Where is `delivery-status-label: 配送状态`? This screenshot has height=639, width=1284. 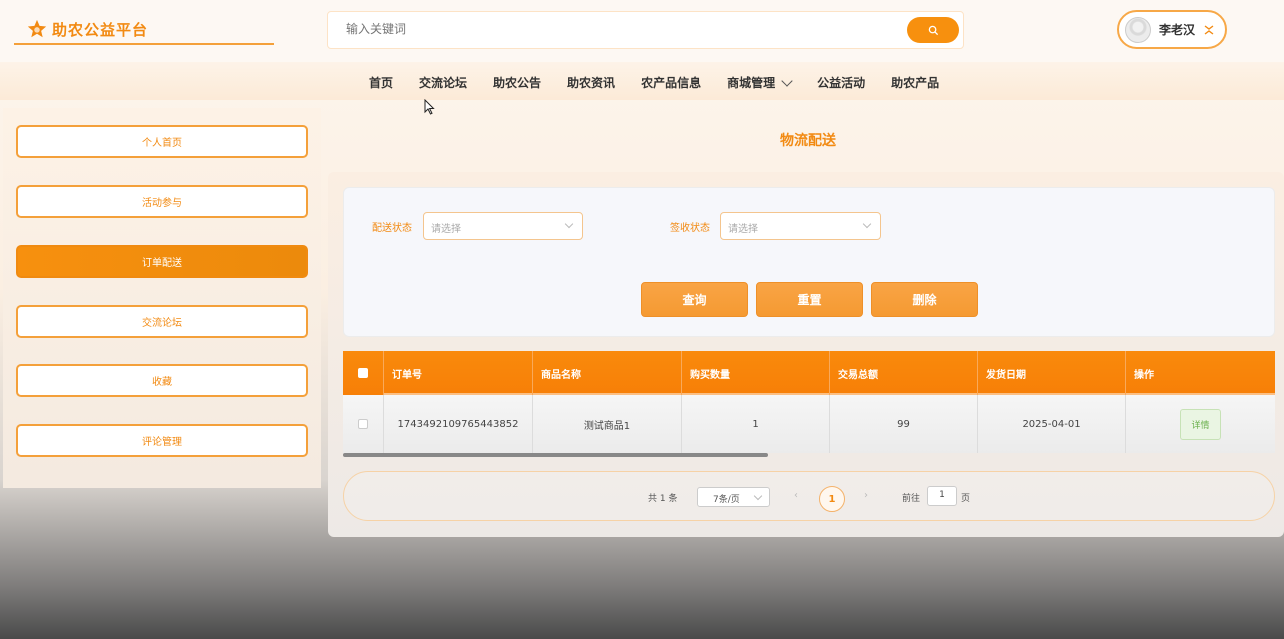 delivery-status-label: 配送状态 is located at coordinates (392, 228).